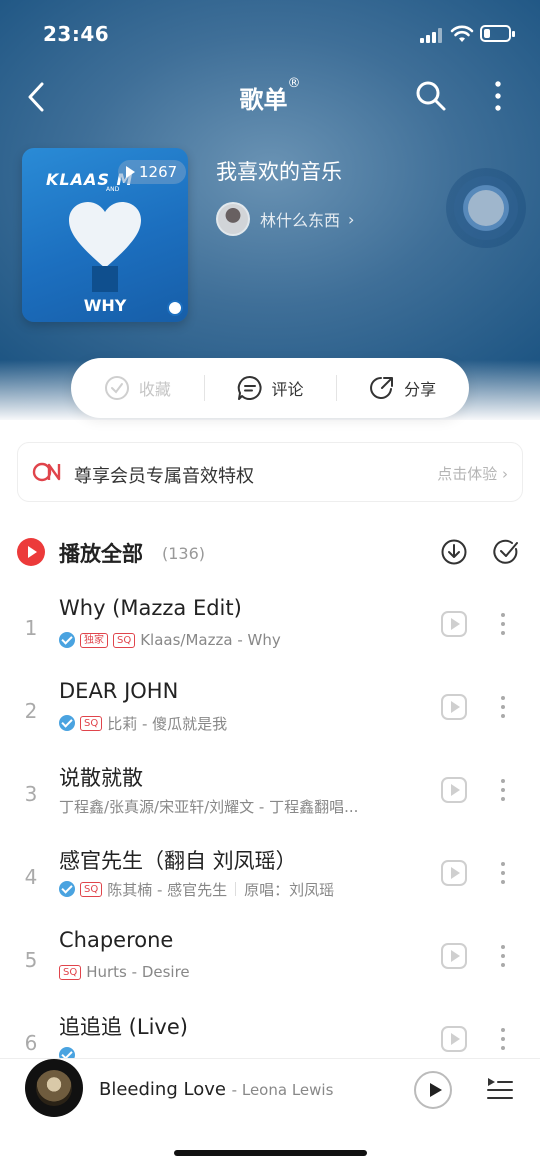  What do you see at coordinates (158, 172) in the screenshot?
I see `play-count: 1267` at bounding box center [158, 172].